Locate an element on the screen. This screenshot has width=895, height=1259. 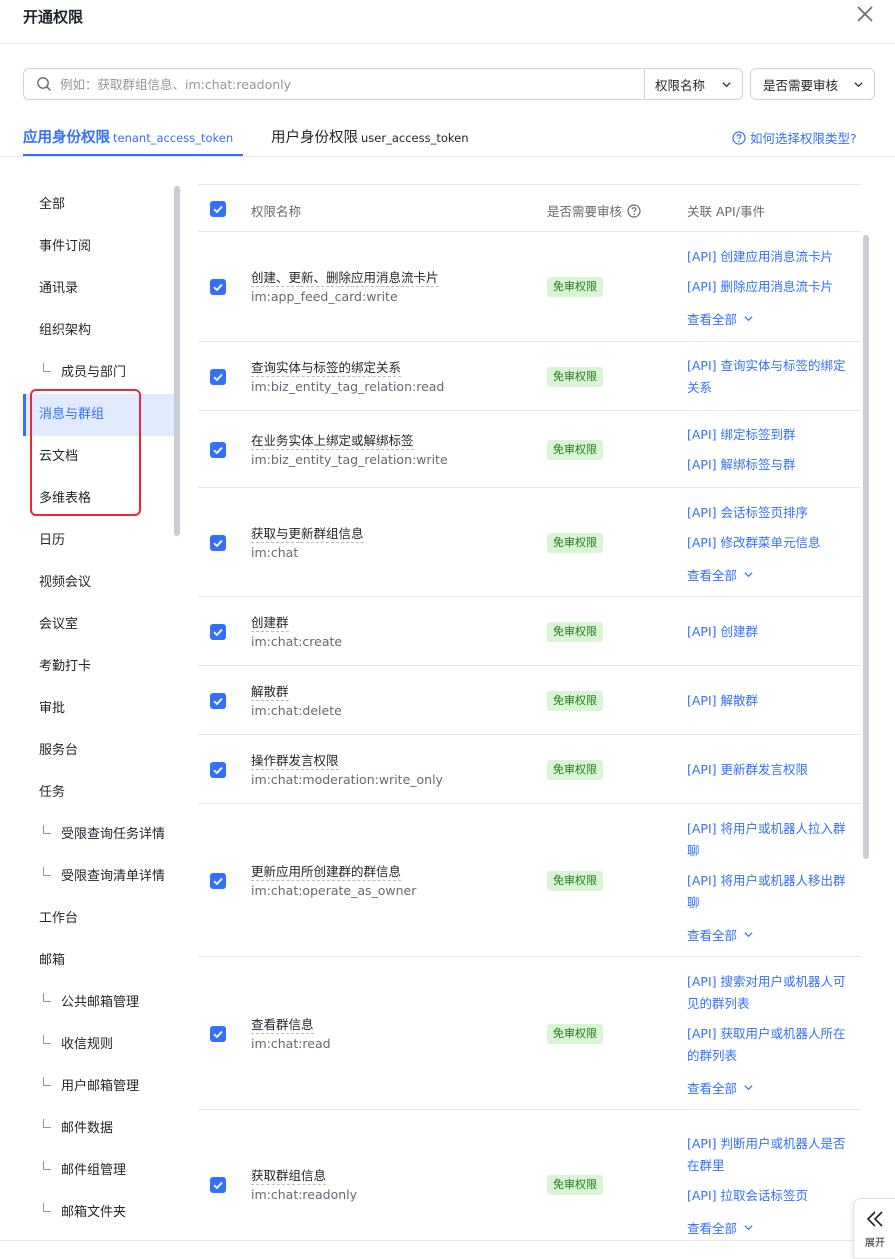
search-field-select: 权限名称 is located at coordinates (693, 84).